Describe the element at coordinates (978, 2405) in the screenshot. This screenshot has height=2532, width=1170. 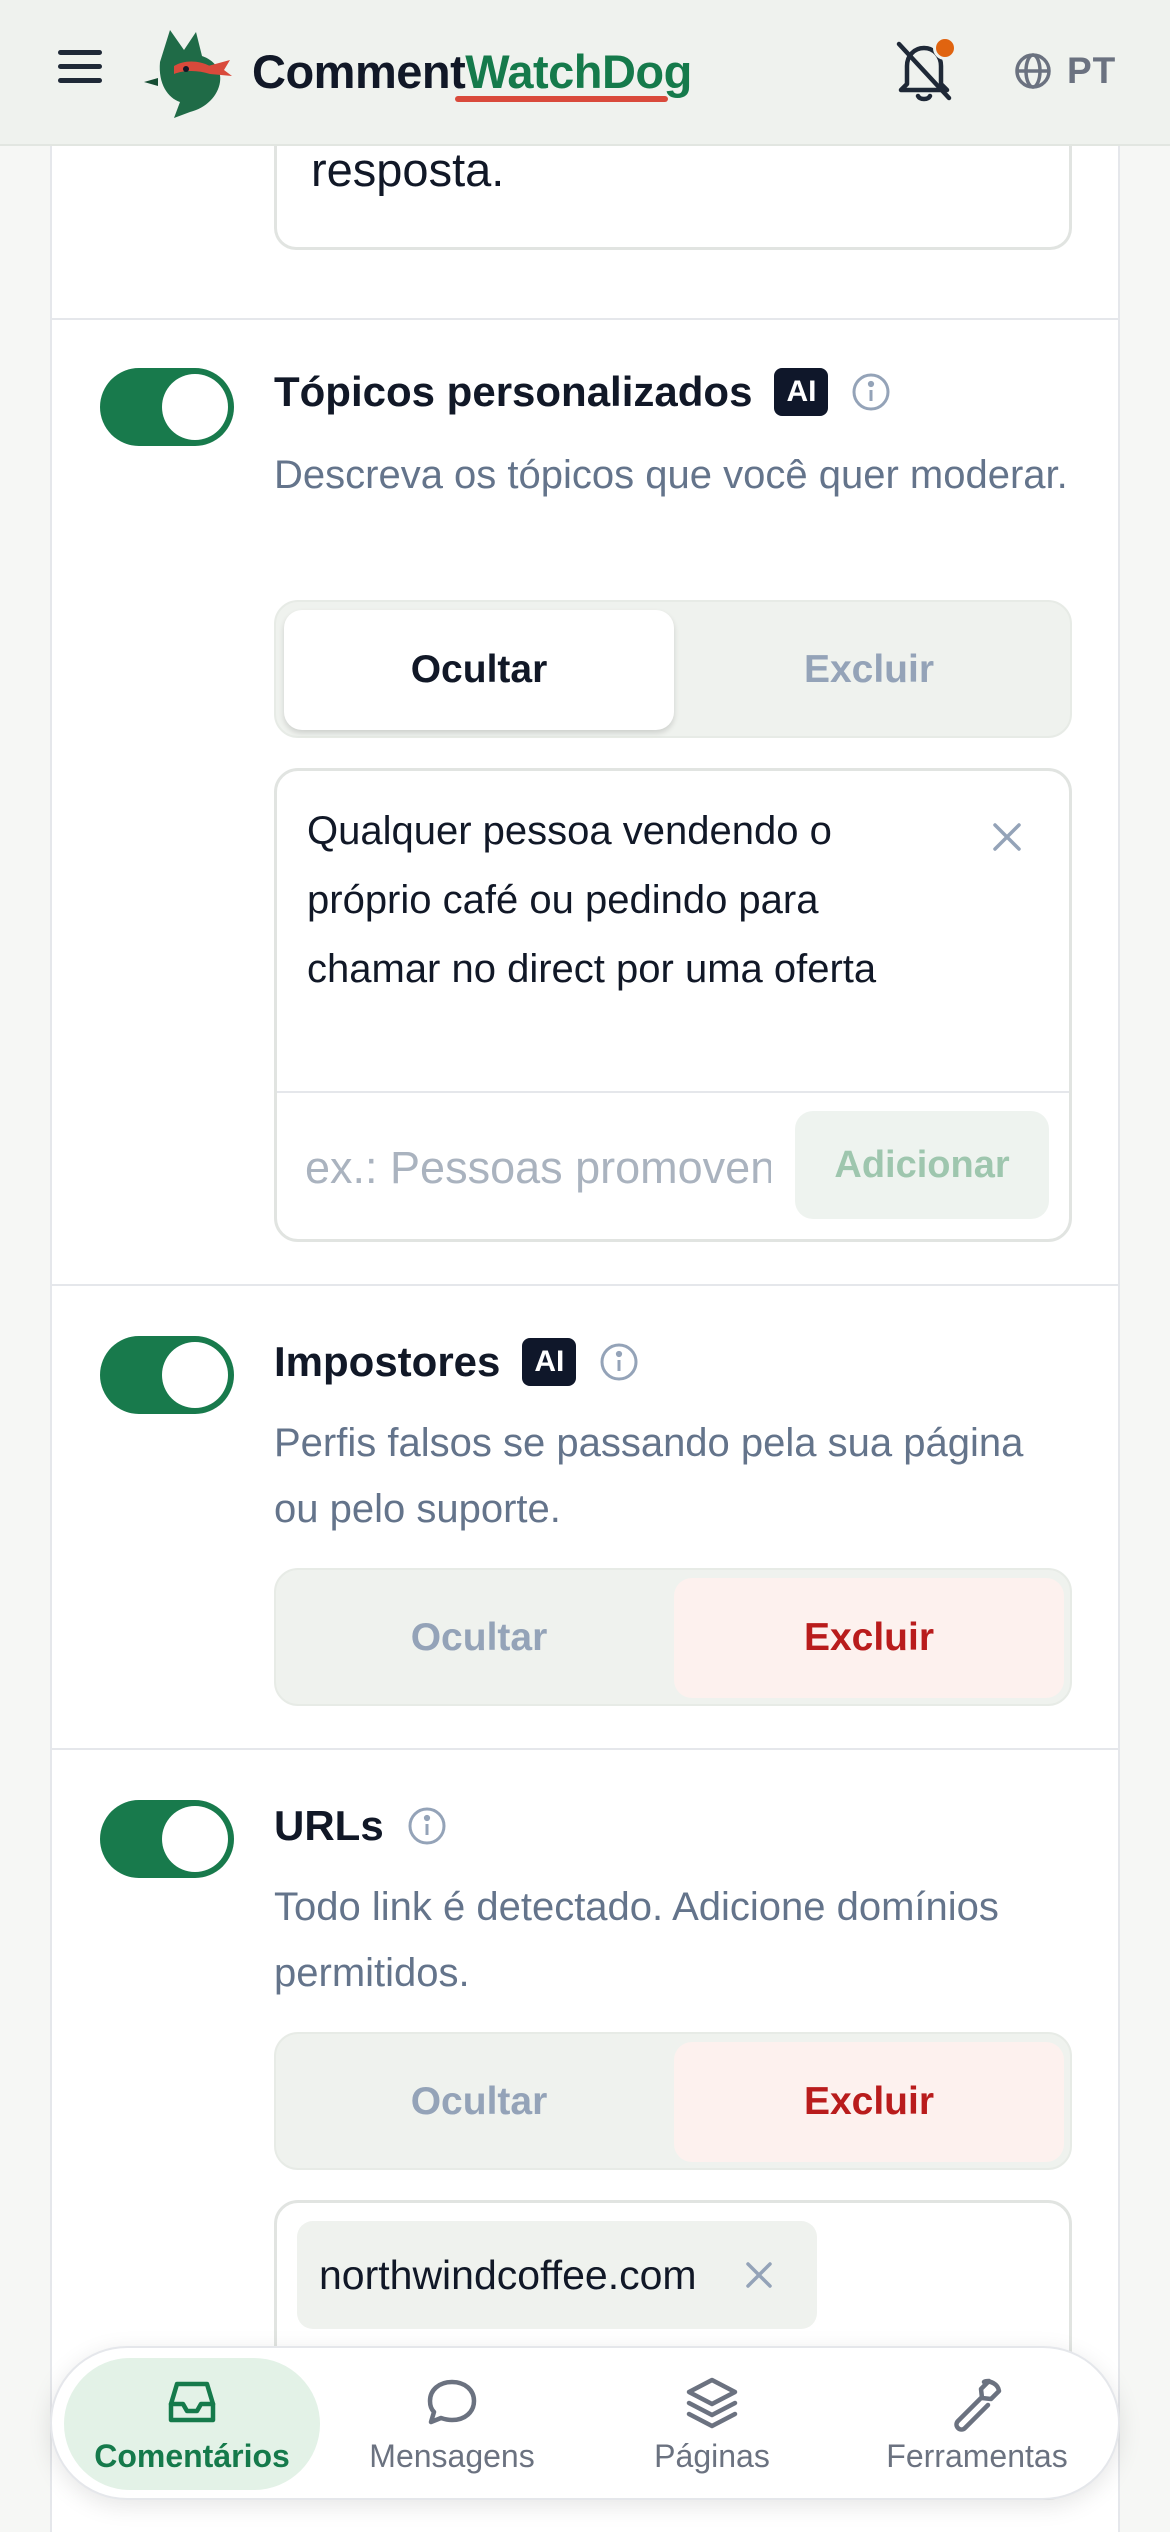
I see `wrench-icon` at that location.